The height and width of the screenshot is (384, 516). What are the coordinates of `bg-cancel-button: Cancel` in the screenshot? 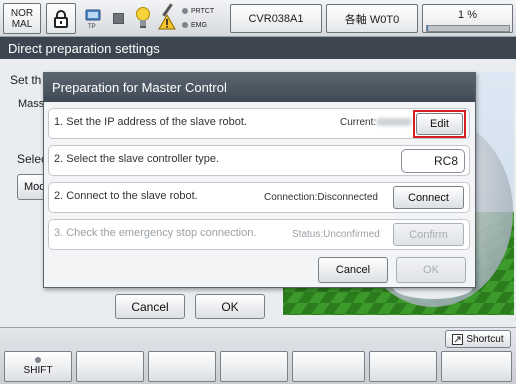 It's located at (150, 306).